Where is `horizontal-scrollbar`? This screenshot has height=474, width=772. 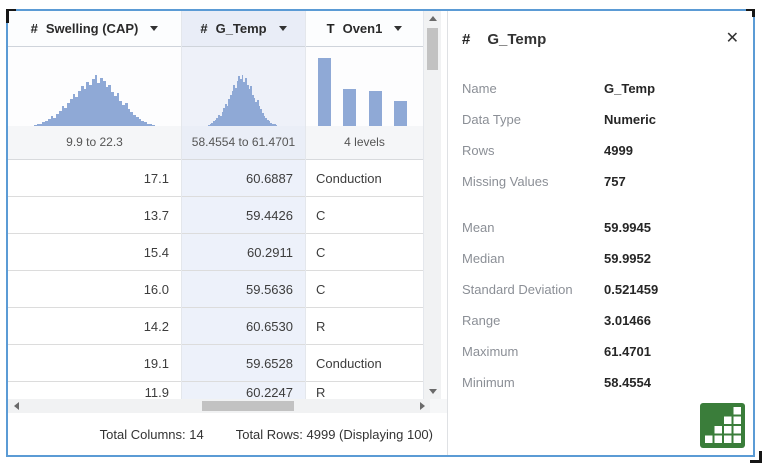
horizontal-scrollbar is located at coordinates (227, 406).